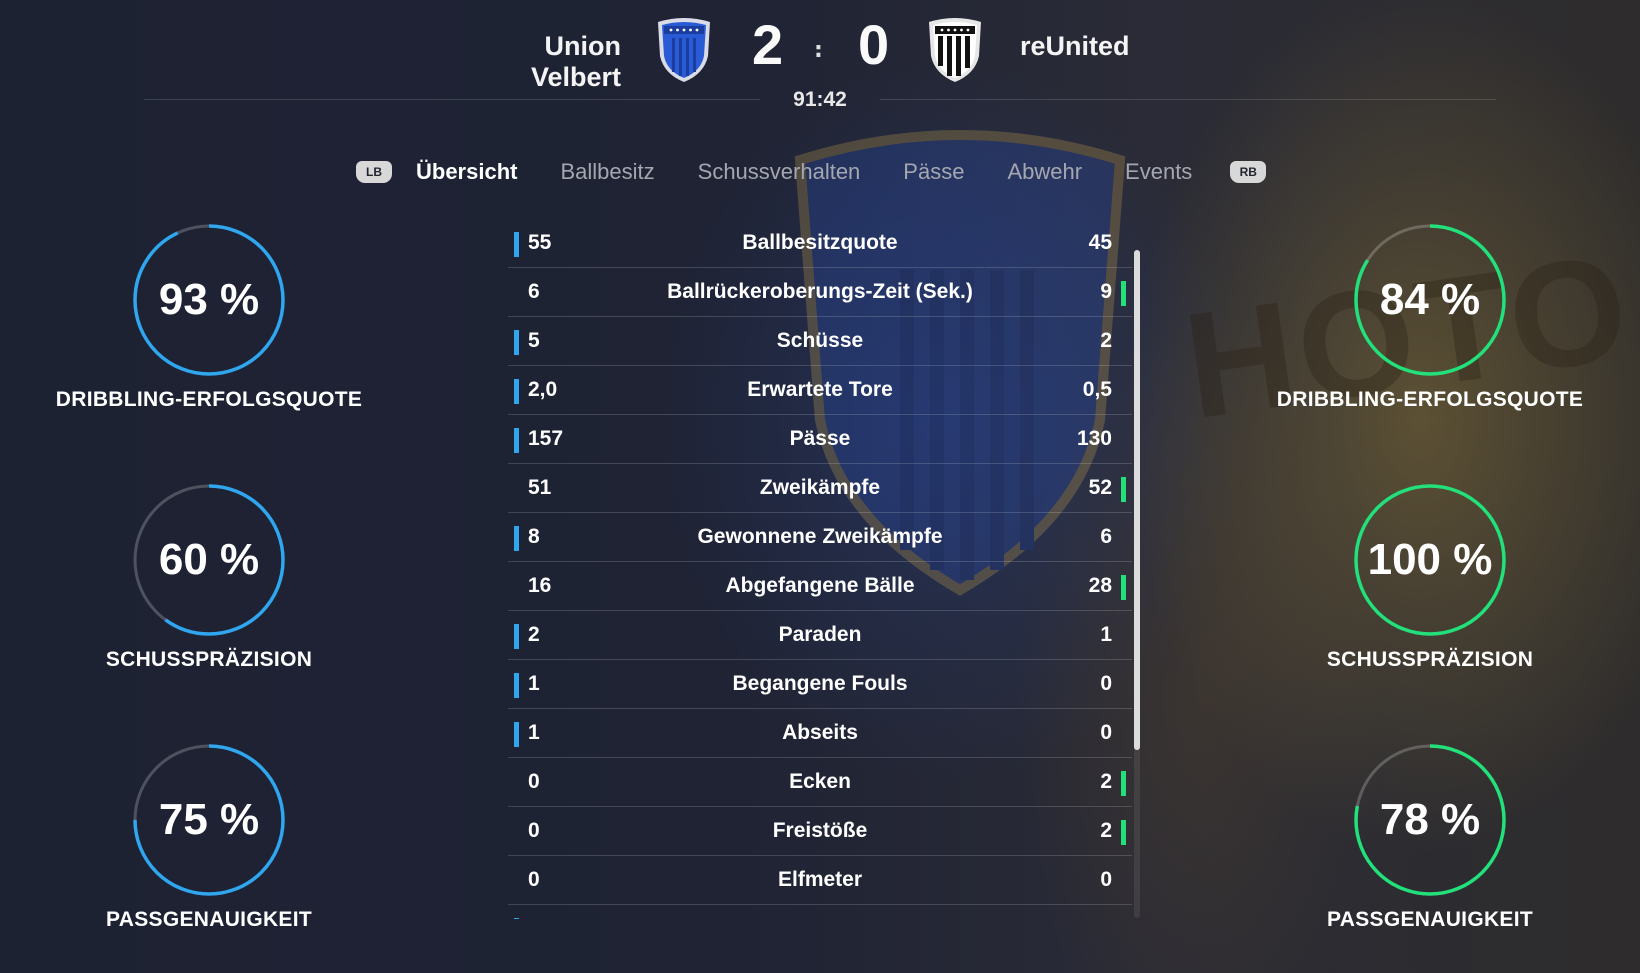  I want to click on home-ring-shot-accuracy-value: 60 %, so click(209, 559).